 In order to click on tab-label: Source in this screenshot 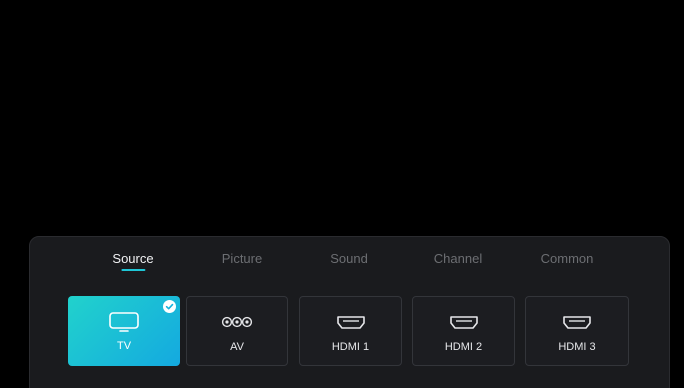, I will do `click(133, 258)`.